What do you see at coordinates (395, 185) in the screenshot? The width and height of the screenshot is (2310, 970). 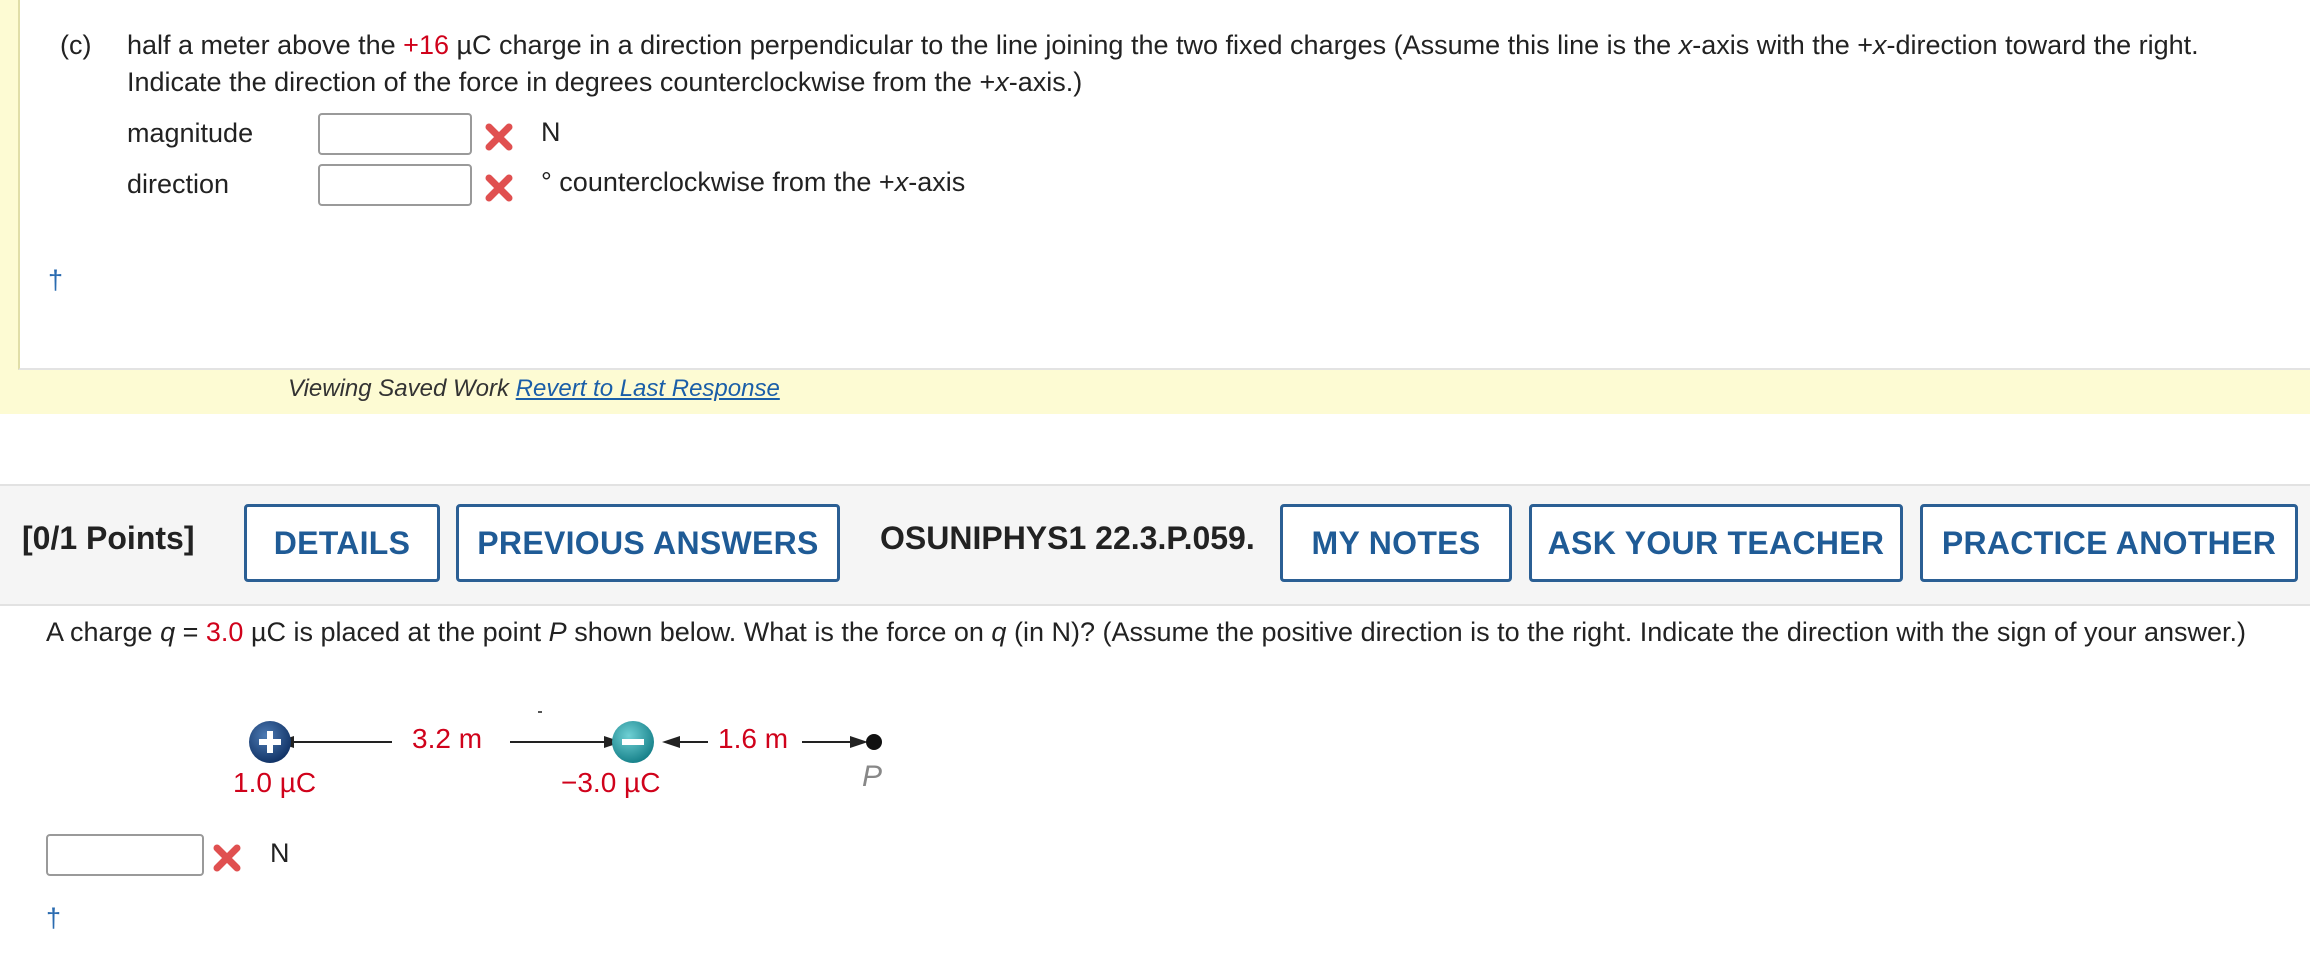 I see `direction-input` at bounding box center [395, 185].